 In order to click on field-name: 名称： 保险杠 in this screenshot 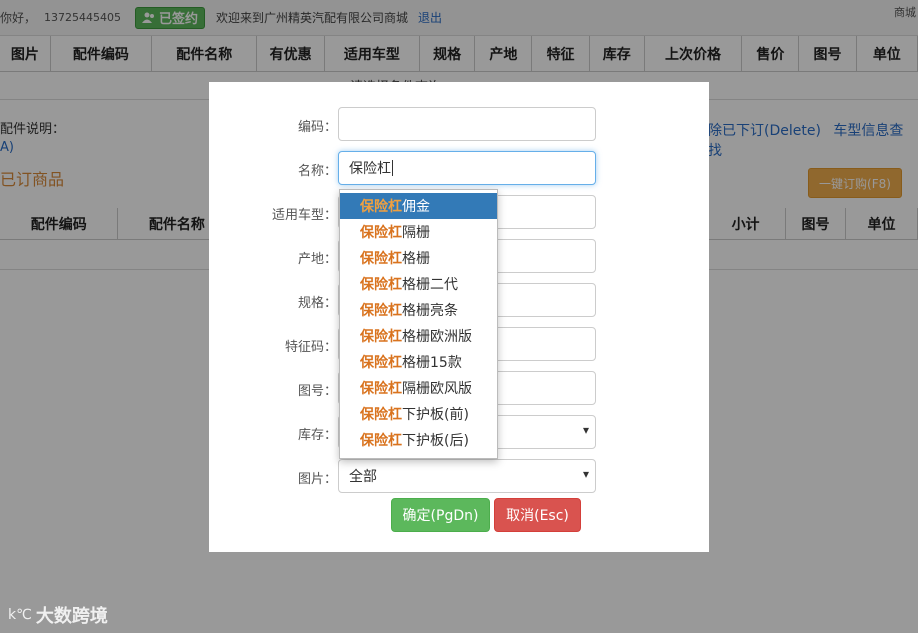, I will do `click(459, 168)`.